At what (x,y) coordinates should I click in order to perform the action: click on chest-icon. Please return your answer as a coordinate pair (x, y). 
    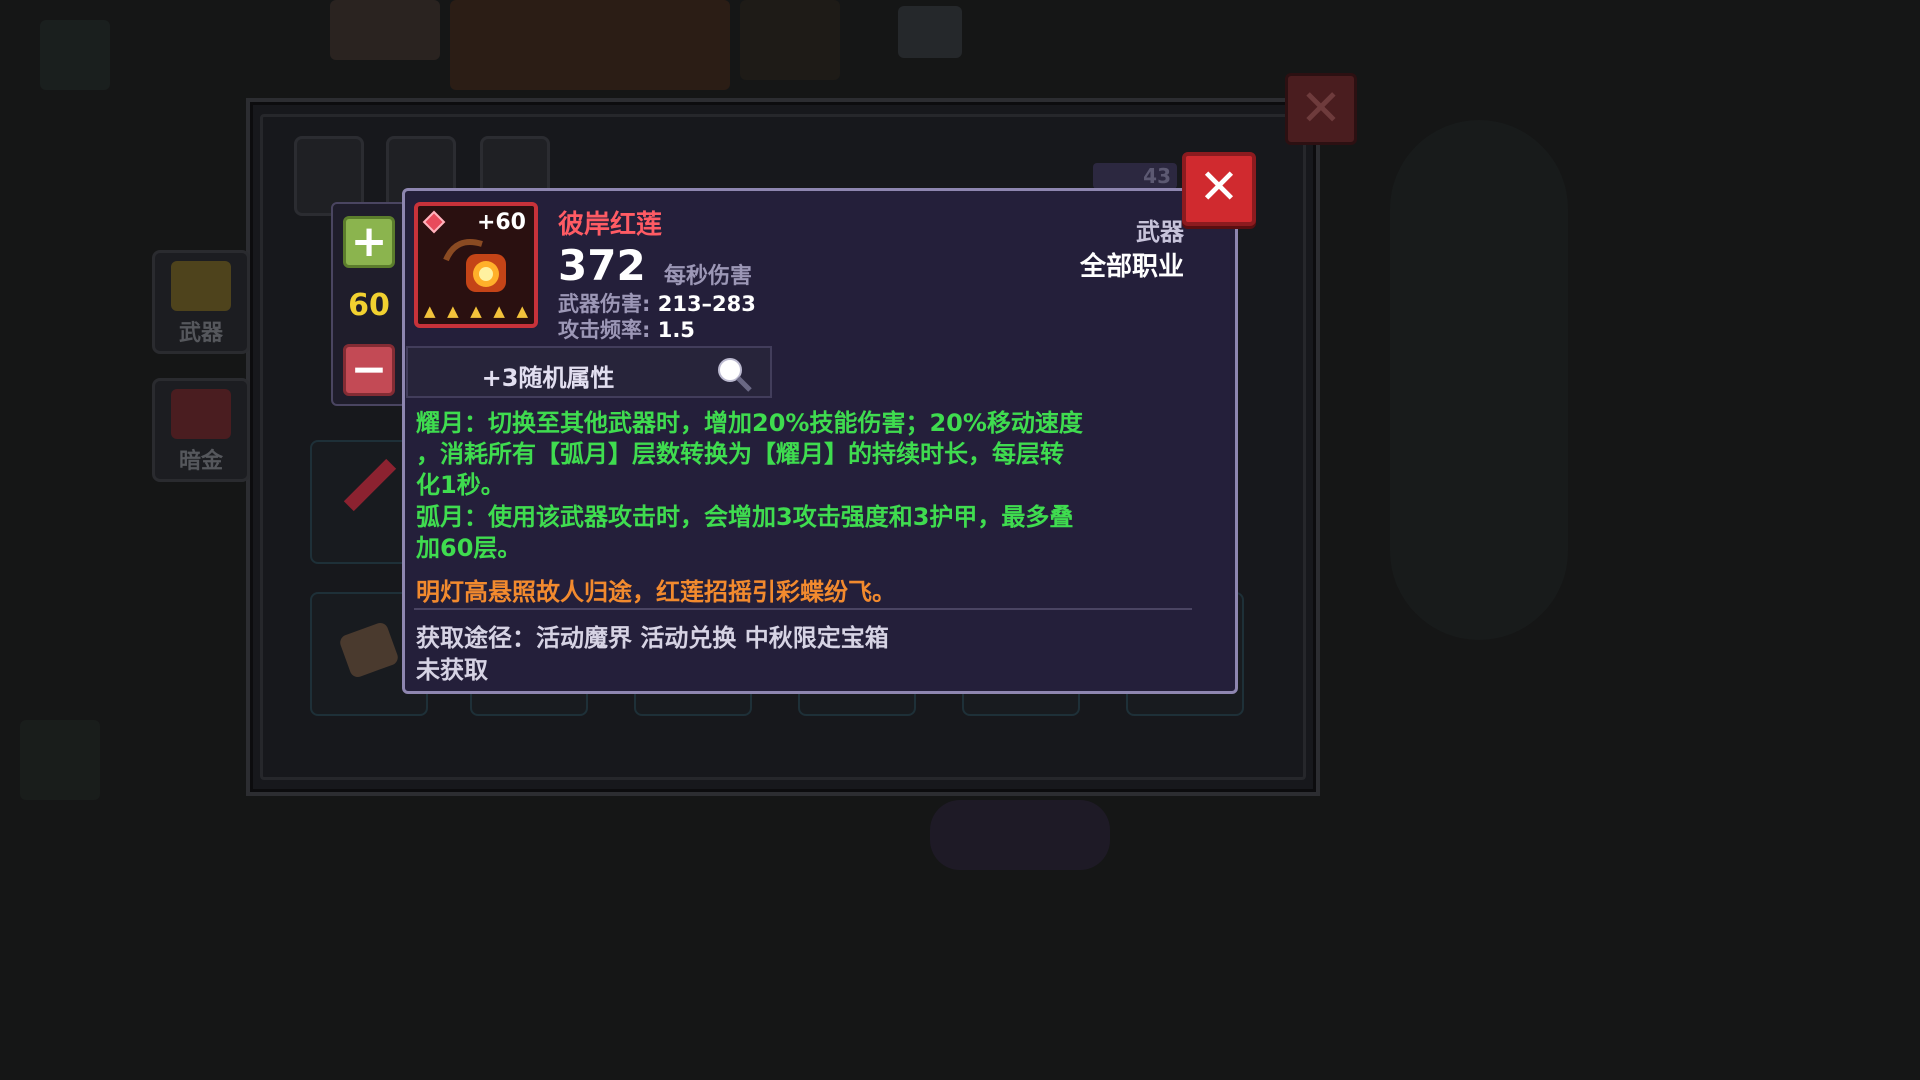
    Looking at the image, I should click on (201, 414).